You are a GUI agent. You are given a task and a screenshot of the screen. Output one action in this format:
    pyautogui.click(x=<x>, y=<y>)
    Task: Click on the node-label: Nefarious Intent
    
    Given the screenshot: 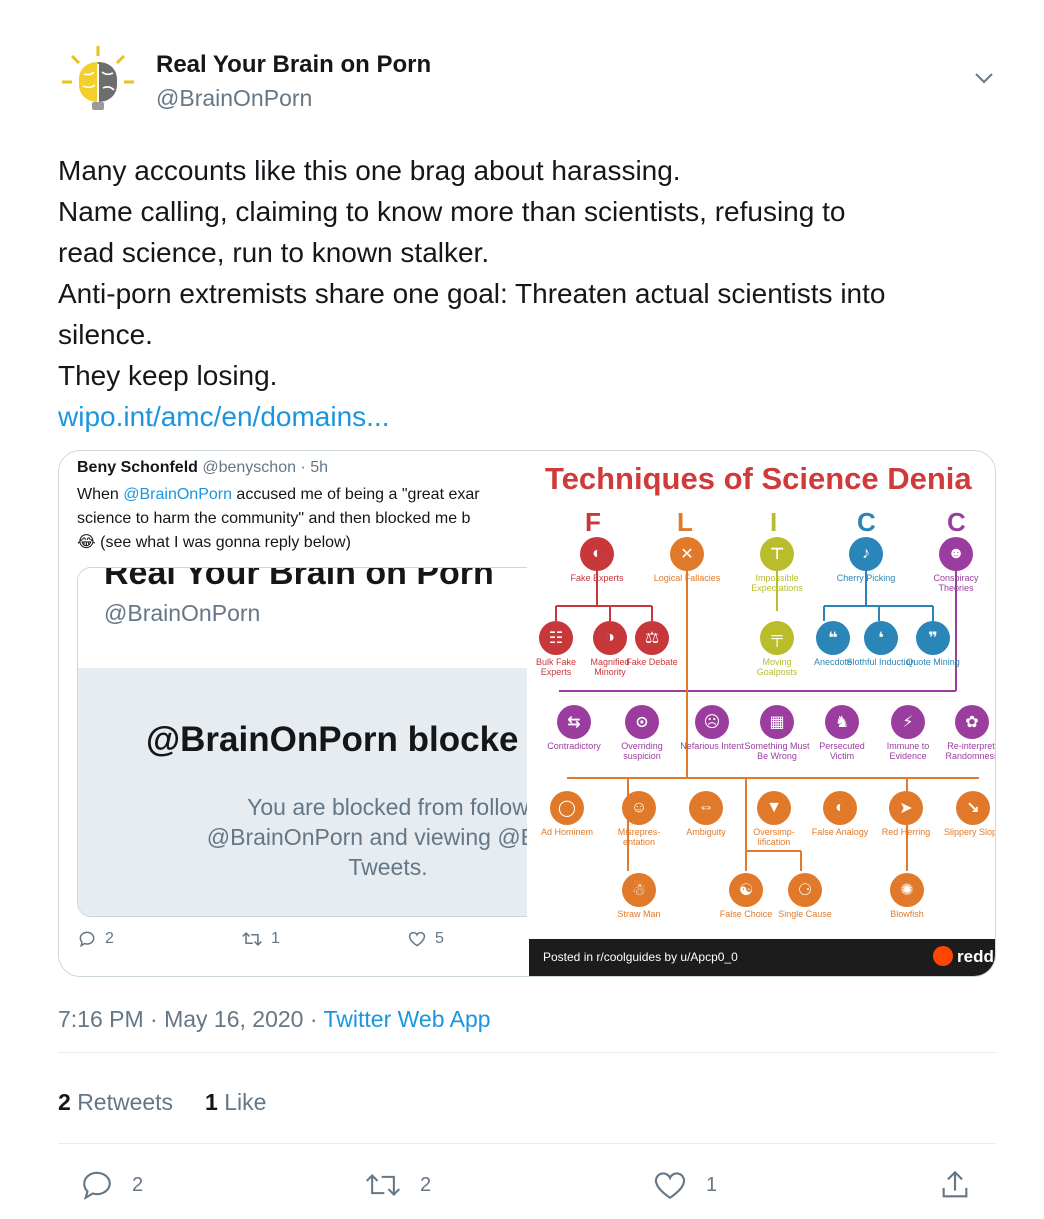 What is the action you would take?
    pyautogui.click(x=712, y=746)
    